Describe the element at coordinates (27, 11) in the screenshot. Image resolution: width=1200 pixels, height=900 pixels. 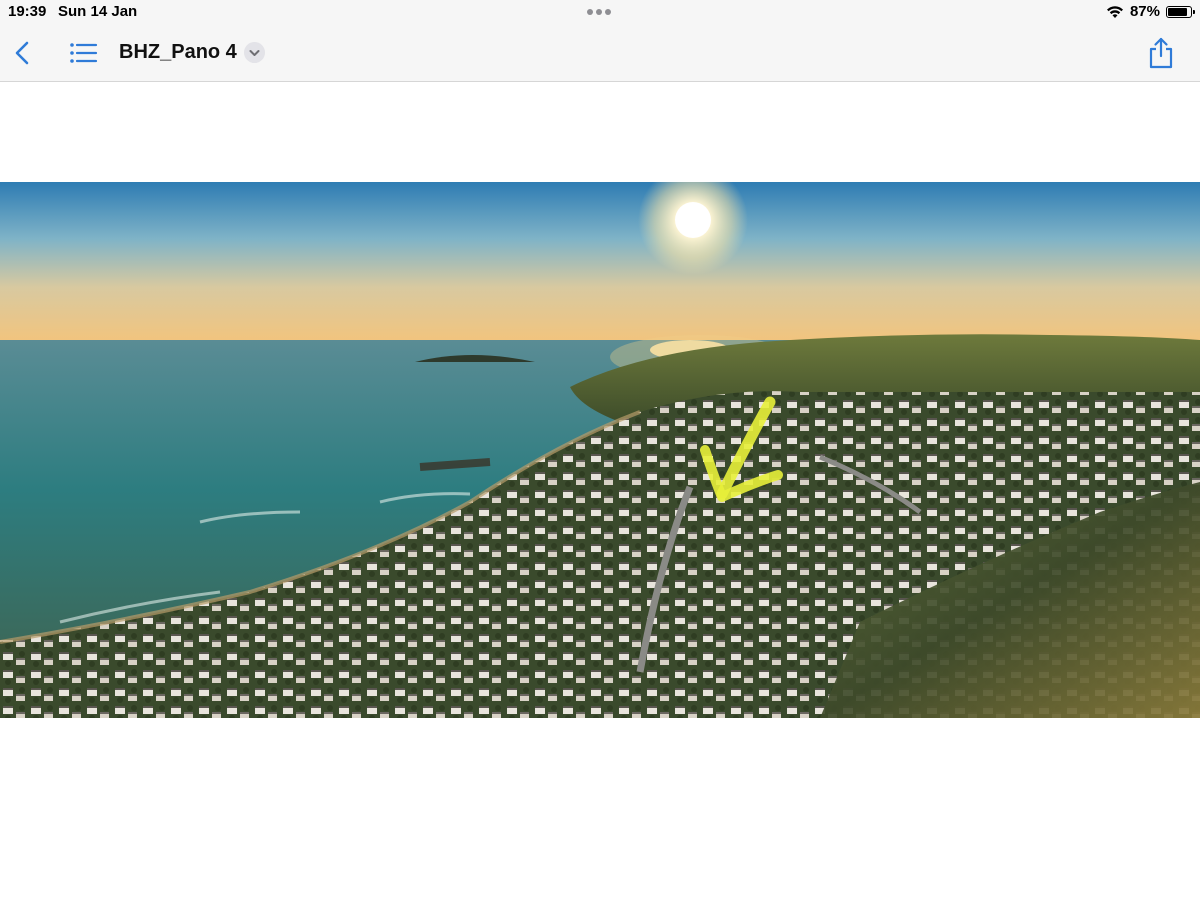
I see `status-time: 19:39` at that location.